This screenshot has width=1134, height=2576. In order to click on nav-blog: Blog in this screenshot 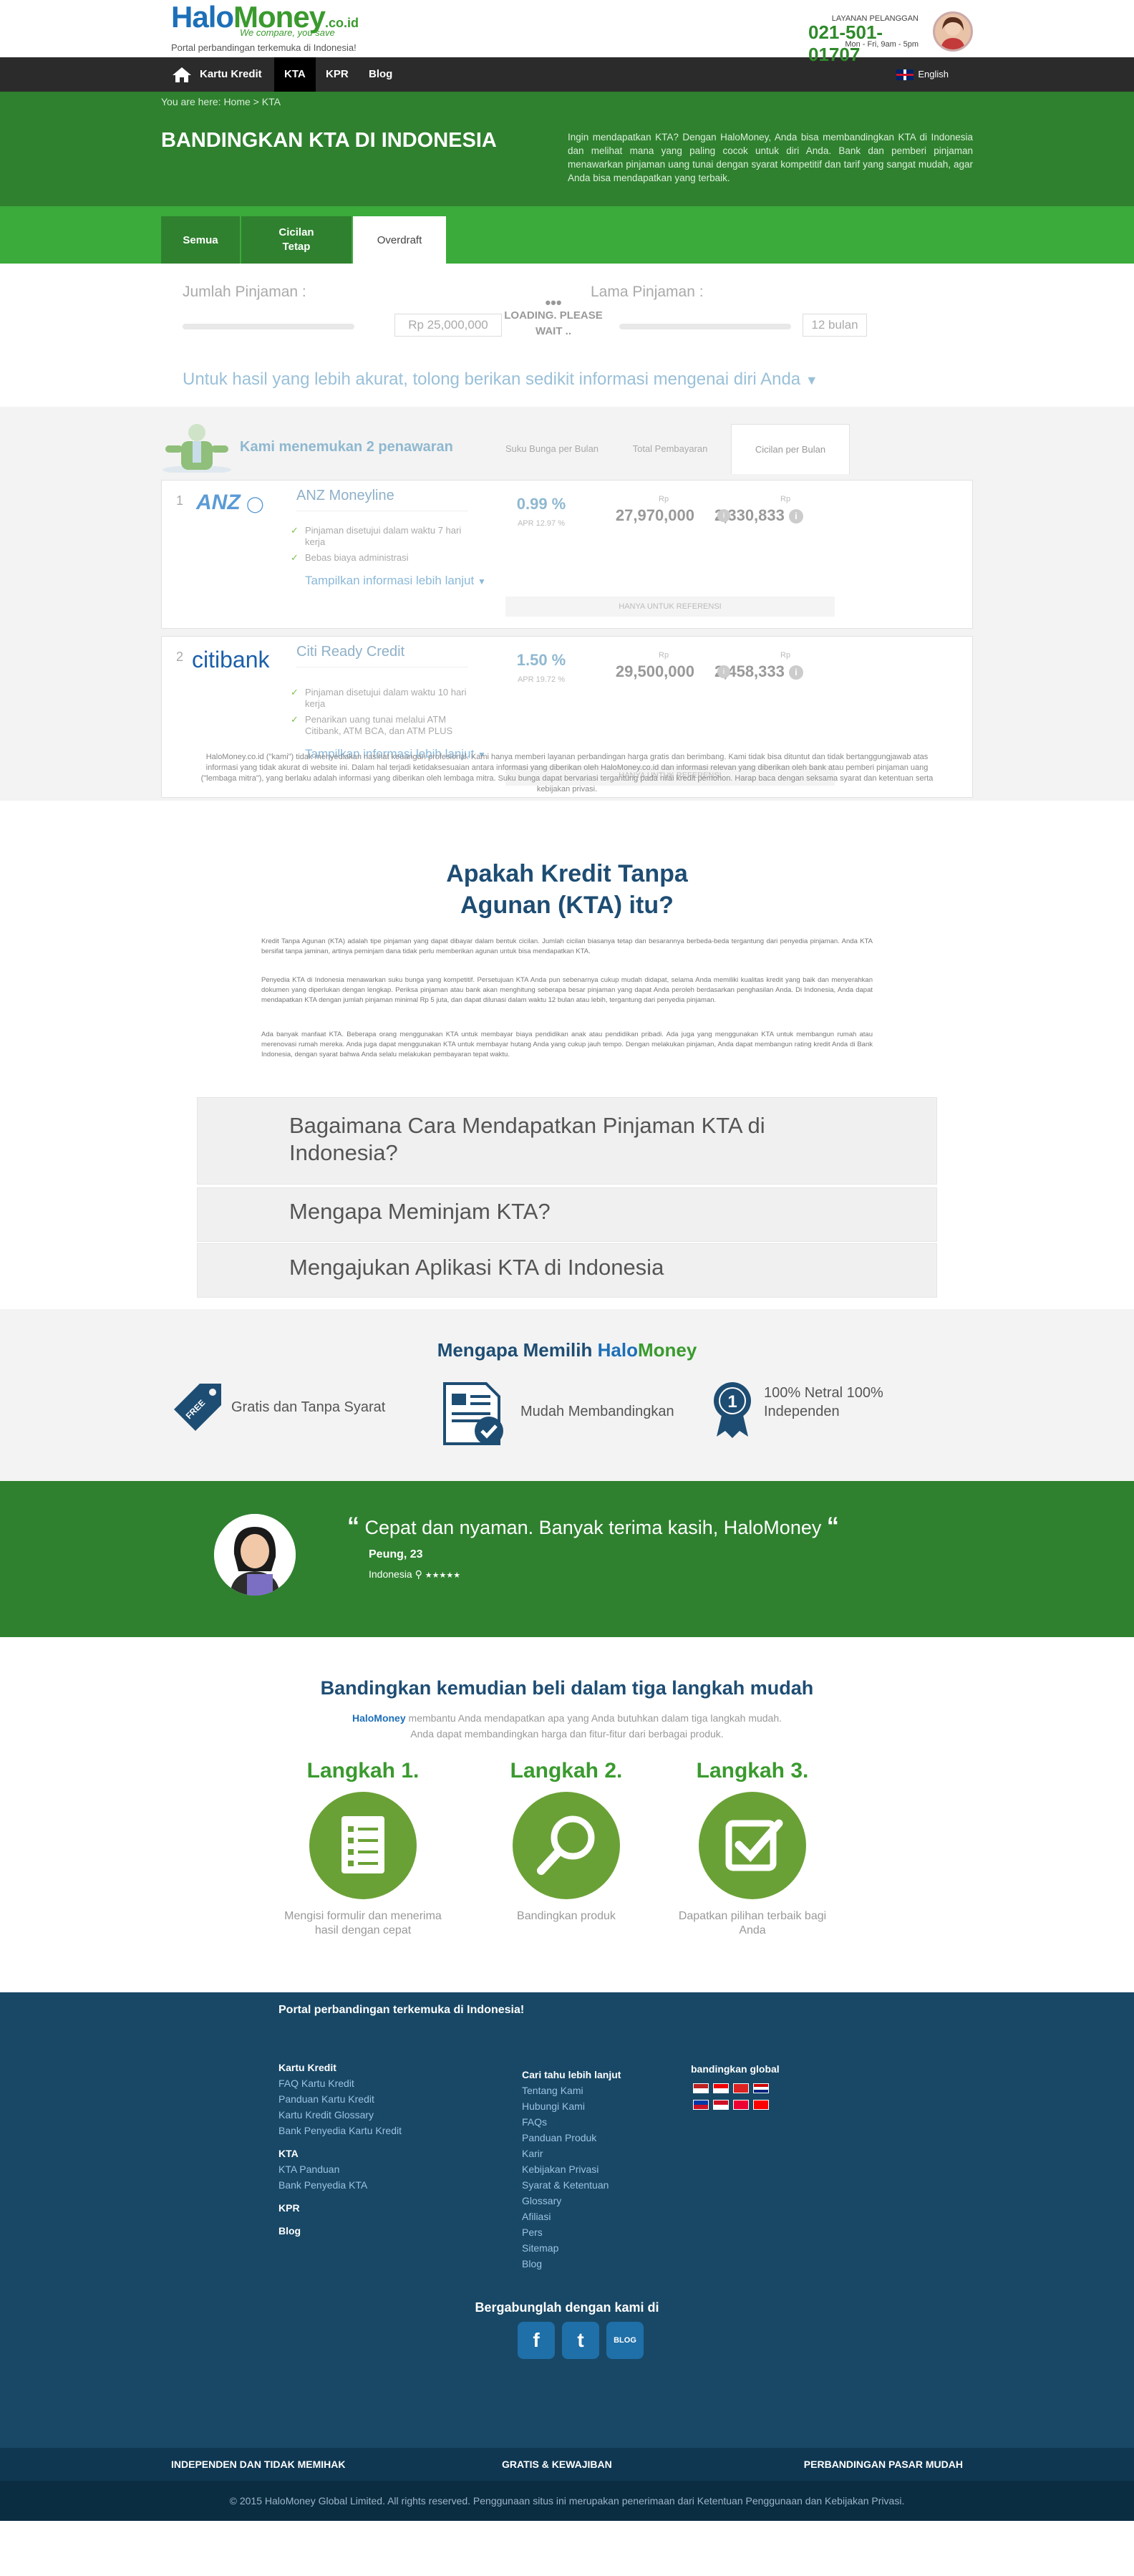, I will do `click(380, 74)`.